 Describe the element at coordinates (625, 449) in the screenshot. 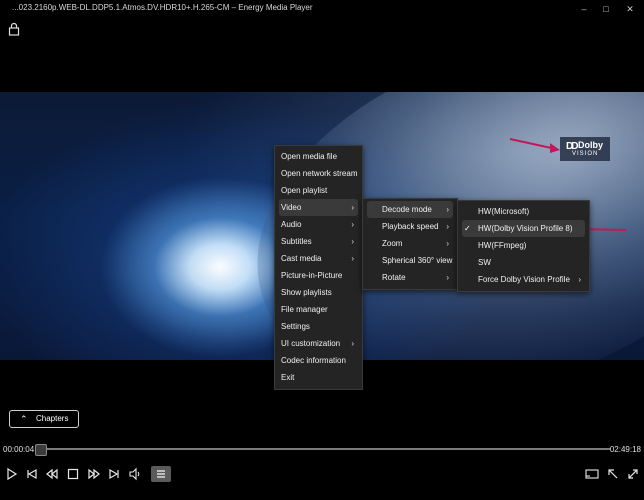

I see `time-total: 02:49:18` at that location.